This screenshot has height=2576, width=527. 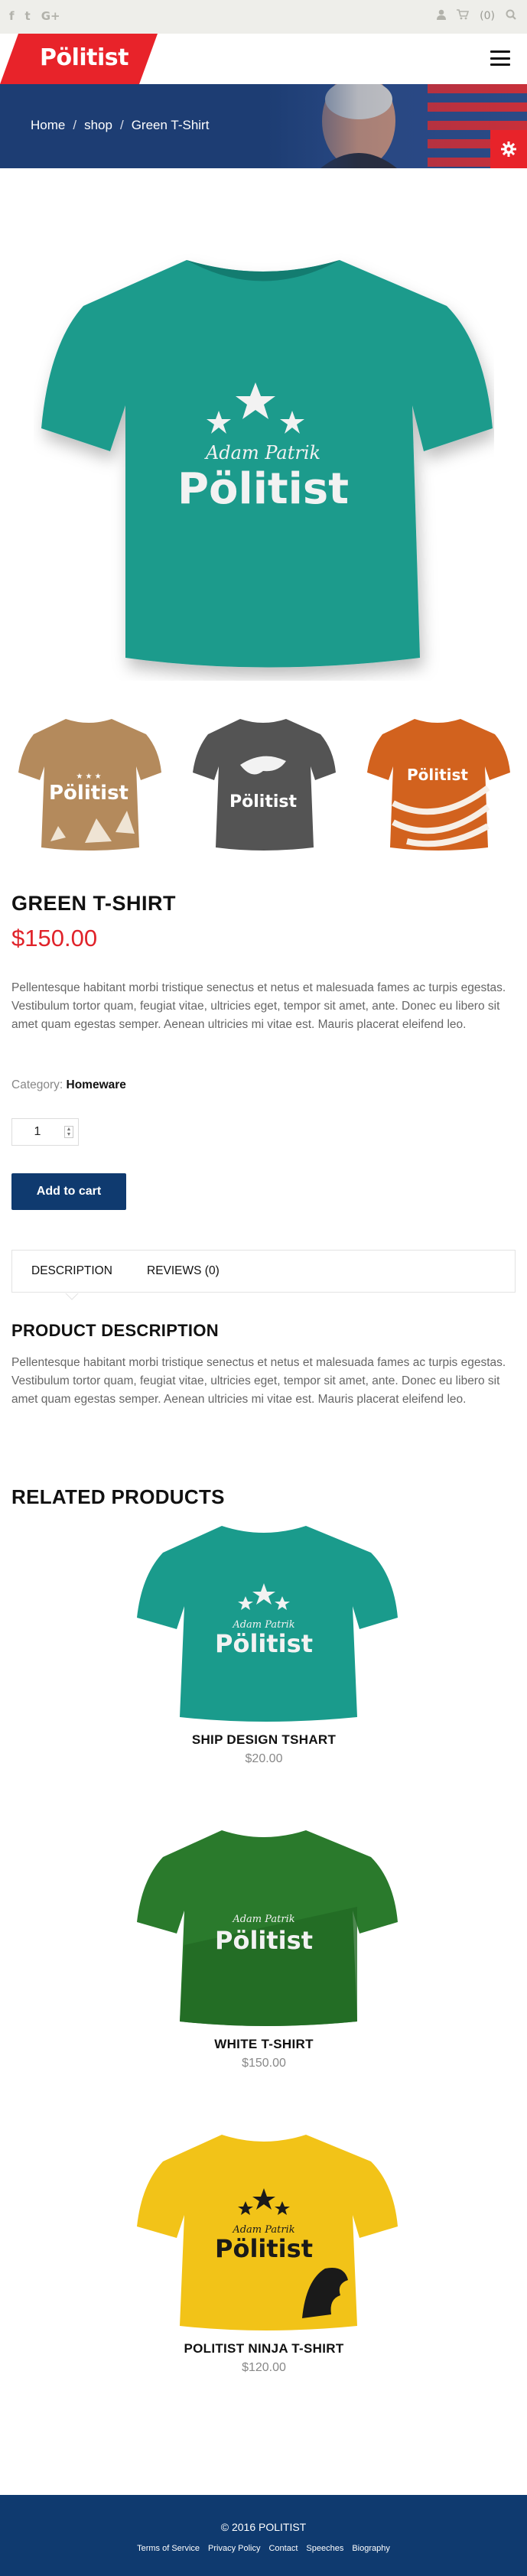 What do you see at coordinates (488, 16) in the screenshot?
I see `cart-count: (0)` at bounding box center [488, 16].